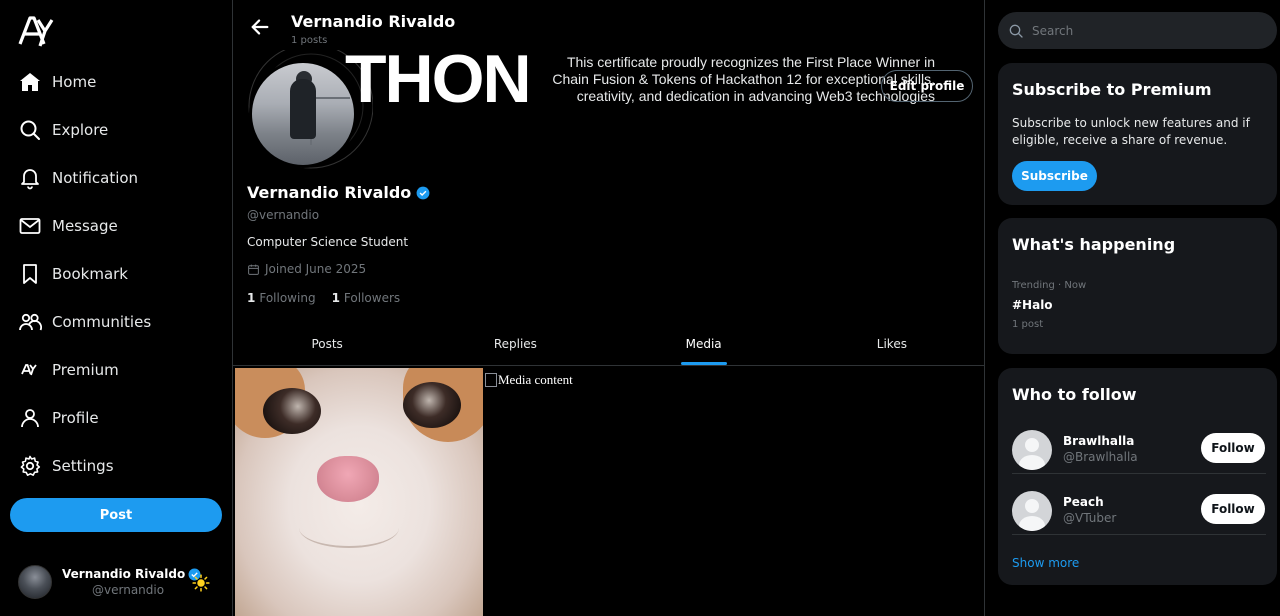 The height and width of the screenshot is (616, 1280). What do you see at coordinates (35, 582) in the screenshot?
I see `account-avatar` at bounding box center [35, 582].